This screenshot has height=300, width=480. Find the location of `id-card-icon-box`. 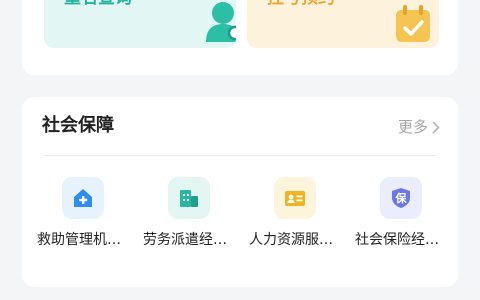

id-card-icon-box is located at coordinates (295, 198).